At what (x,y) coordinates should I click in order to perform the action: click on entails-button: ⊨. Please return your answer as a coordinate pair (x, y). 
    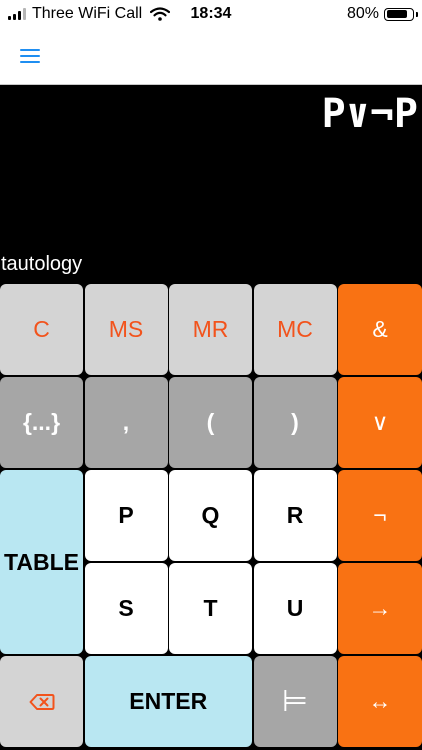
    Looking at the image, I should click on (295, 701).